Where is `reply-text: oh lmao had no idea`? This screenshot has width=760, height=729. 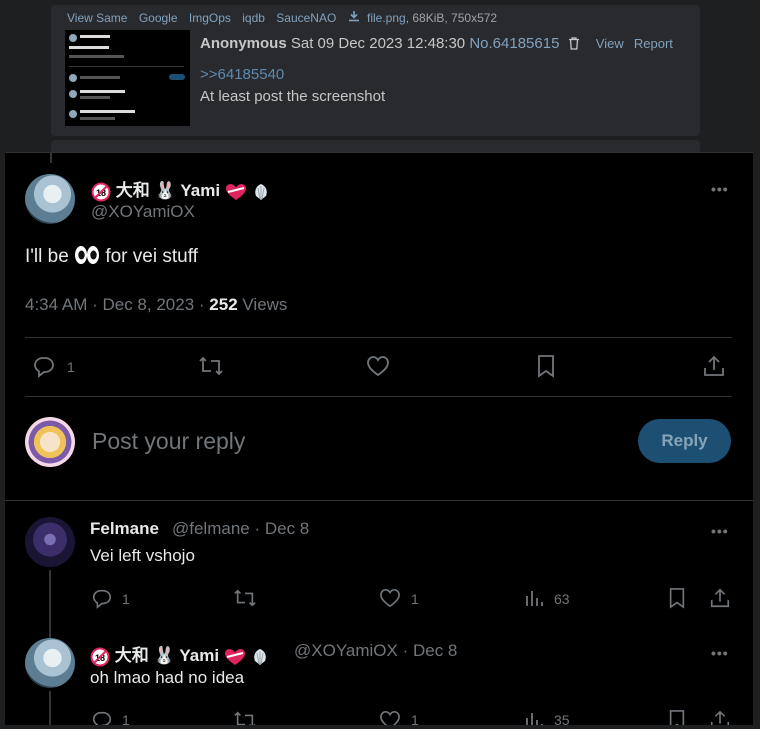 reply-text: oh lmao had no idea is located at coordinates (167, 677).